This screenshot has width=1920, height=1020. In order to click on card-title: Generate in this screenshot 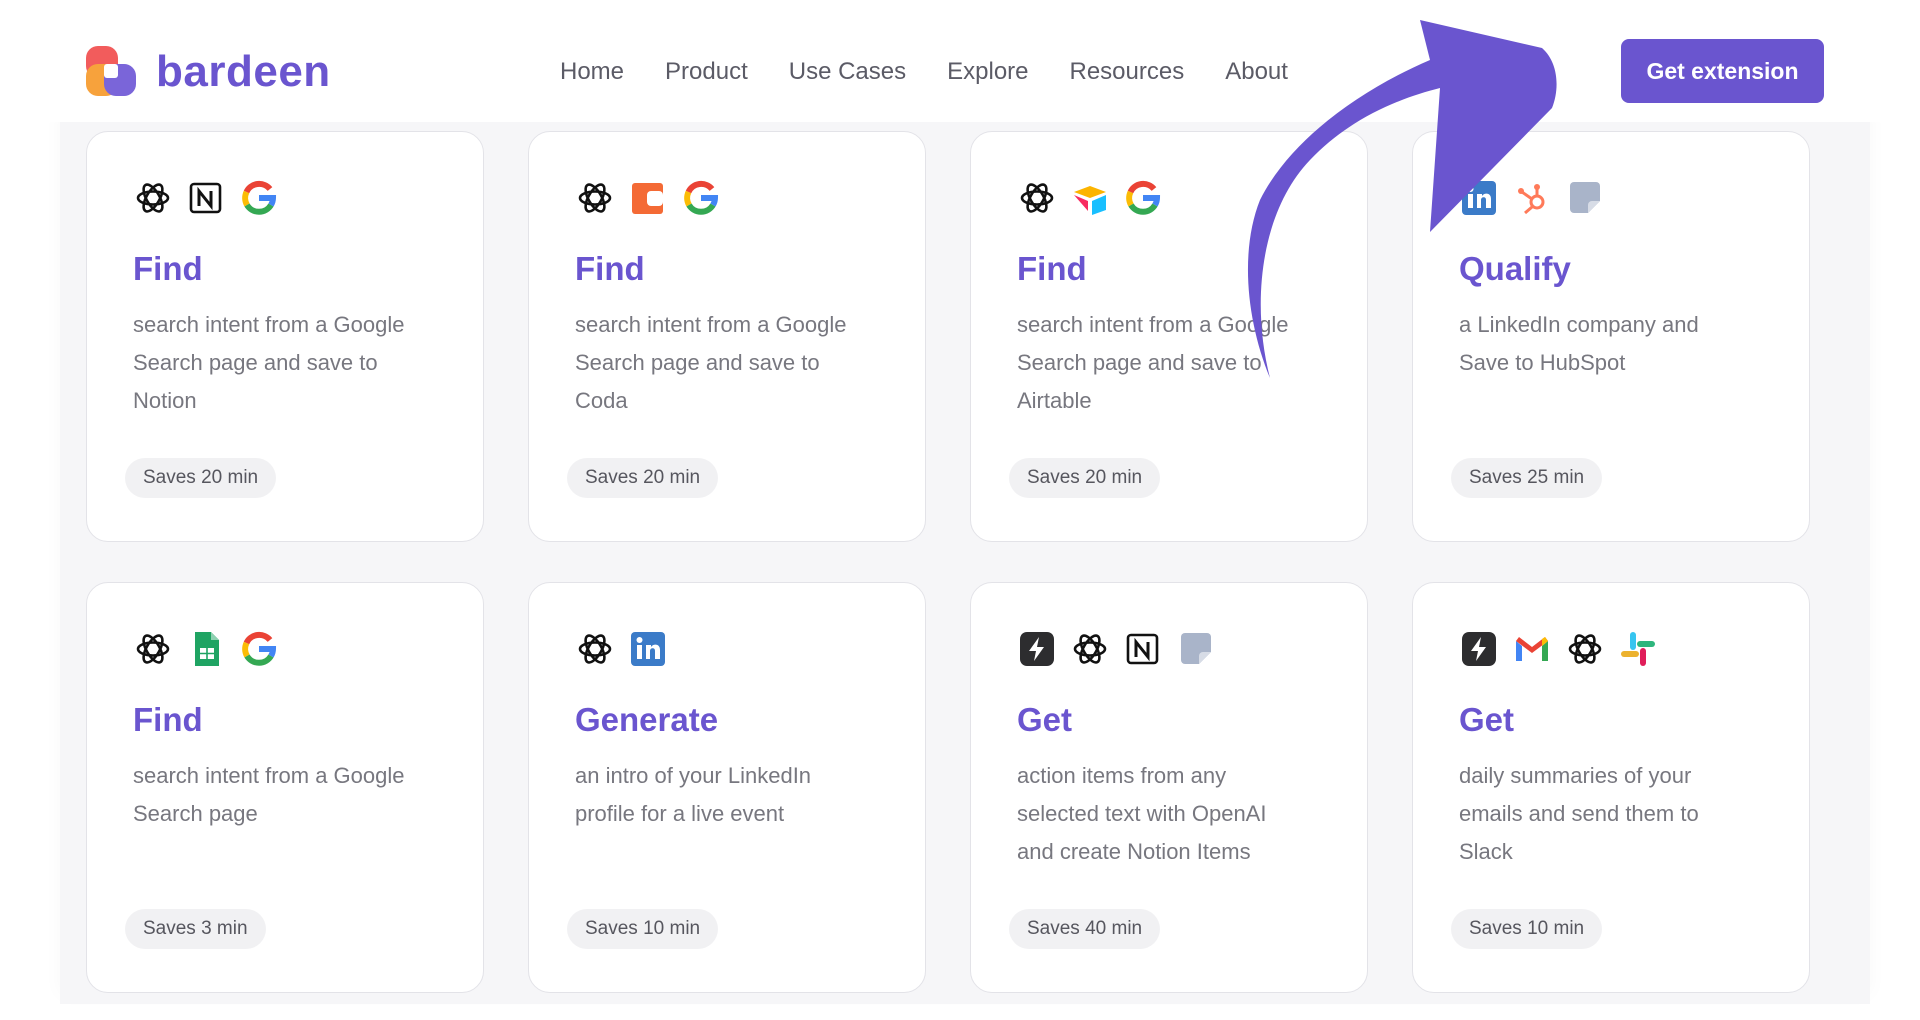, I will do `click(647, 719)`.